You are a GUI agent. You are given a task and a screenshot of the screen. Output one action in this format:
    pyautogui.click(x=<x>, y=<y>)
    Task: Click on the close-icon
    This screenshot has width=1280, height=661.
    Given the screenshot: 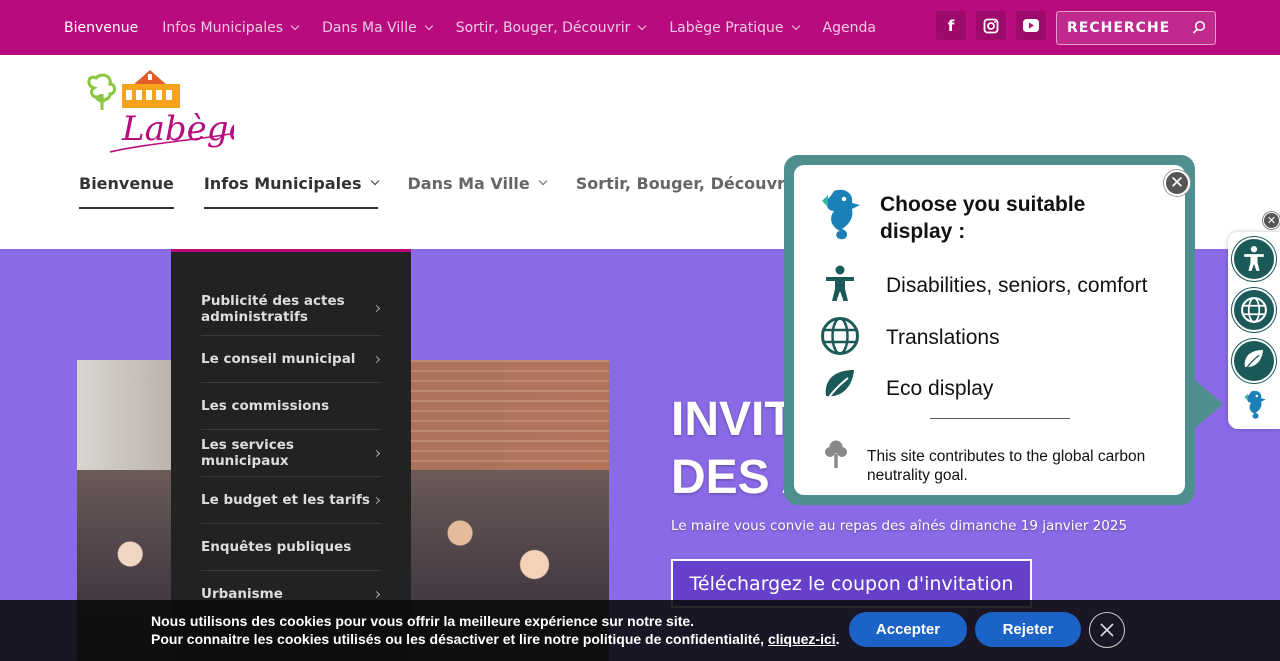 What is the action you would take?
    pyautogui.click(x=1107, y=630)
    